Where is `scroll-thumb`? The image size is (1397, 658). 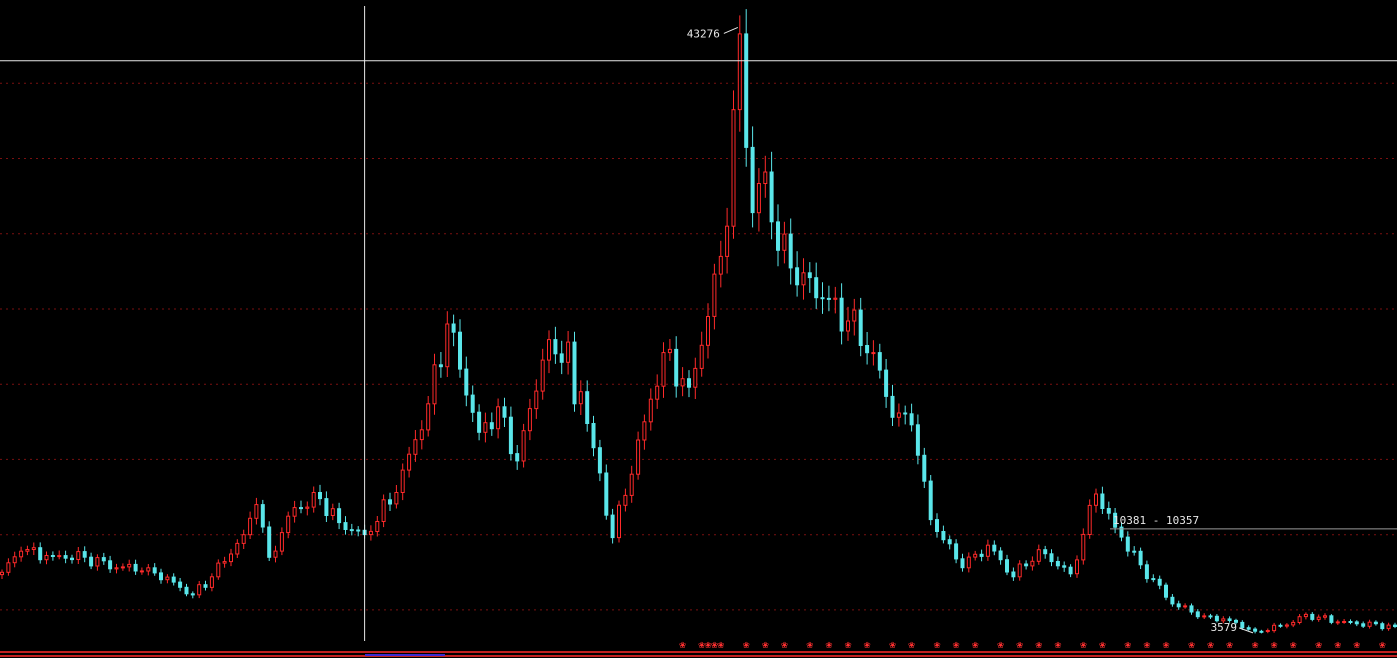
scroll-thumb is located at coordinates (405, 655).